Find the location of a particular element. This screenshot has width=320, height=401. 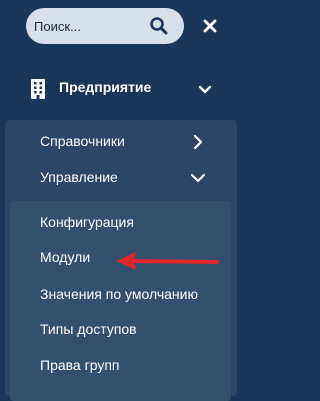

search-input is located at coordinates (89, 26).